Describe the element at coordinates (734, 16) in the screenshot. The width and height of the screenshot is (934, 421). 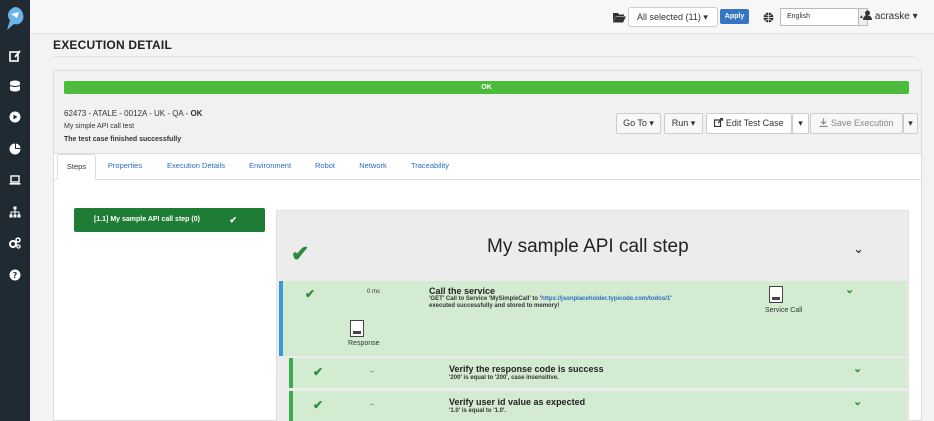
I see `apply-button: Apply` at that location.